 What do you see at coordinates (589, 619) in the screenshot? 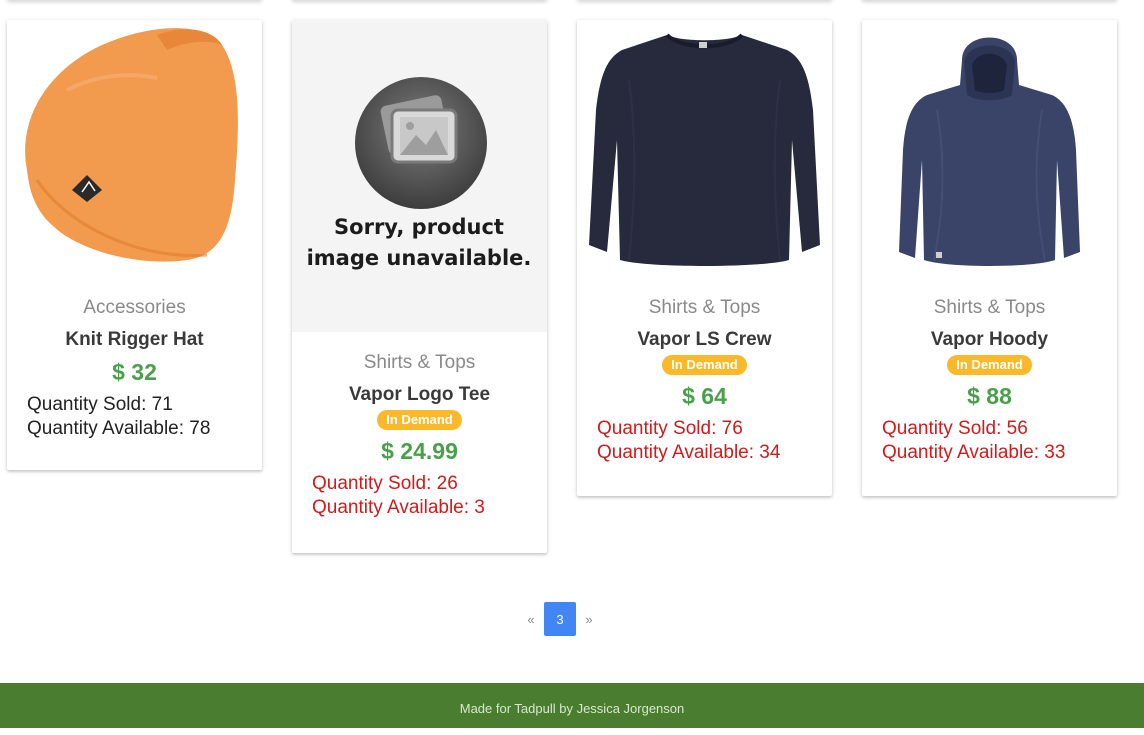
I see `next-page-button: »` at bounding box center [589, 619].